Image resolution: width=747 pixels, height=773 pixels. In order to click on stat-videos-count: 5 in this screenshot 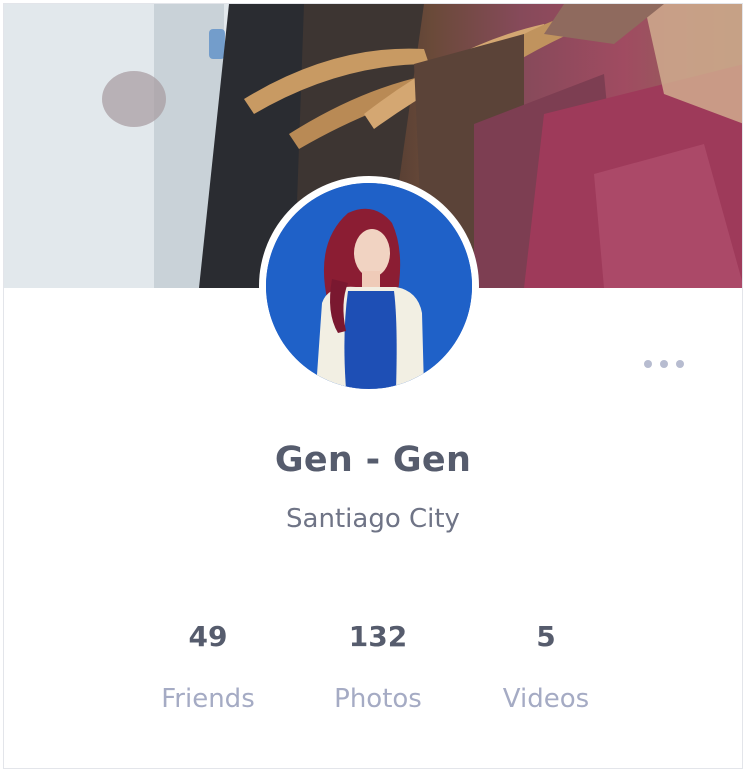, I will do `click(546, 636)`.